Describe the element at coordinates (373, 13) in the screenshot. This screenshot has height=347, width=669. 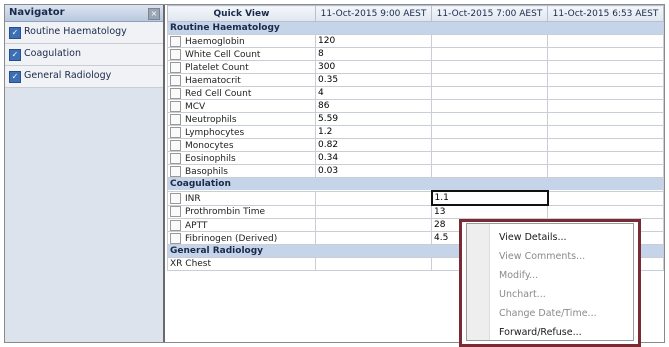
I see `column-header-date: 11-Oct-2015 9:00 AEST` at that location.